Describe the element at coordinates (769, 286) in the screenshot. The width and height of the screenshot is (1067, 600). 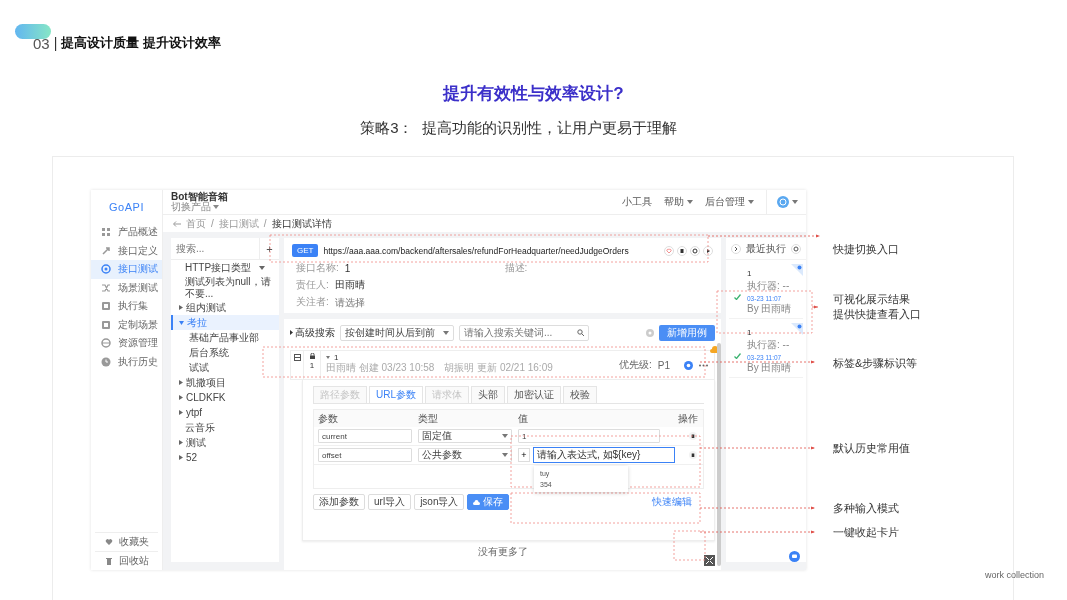
I see `run-executor: 执行器: --` at that location.